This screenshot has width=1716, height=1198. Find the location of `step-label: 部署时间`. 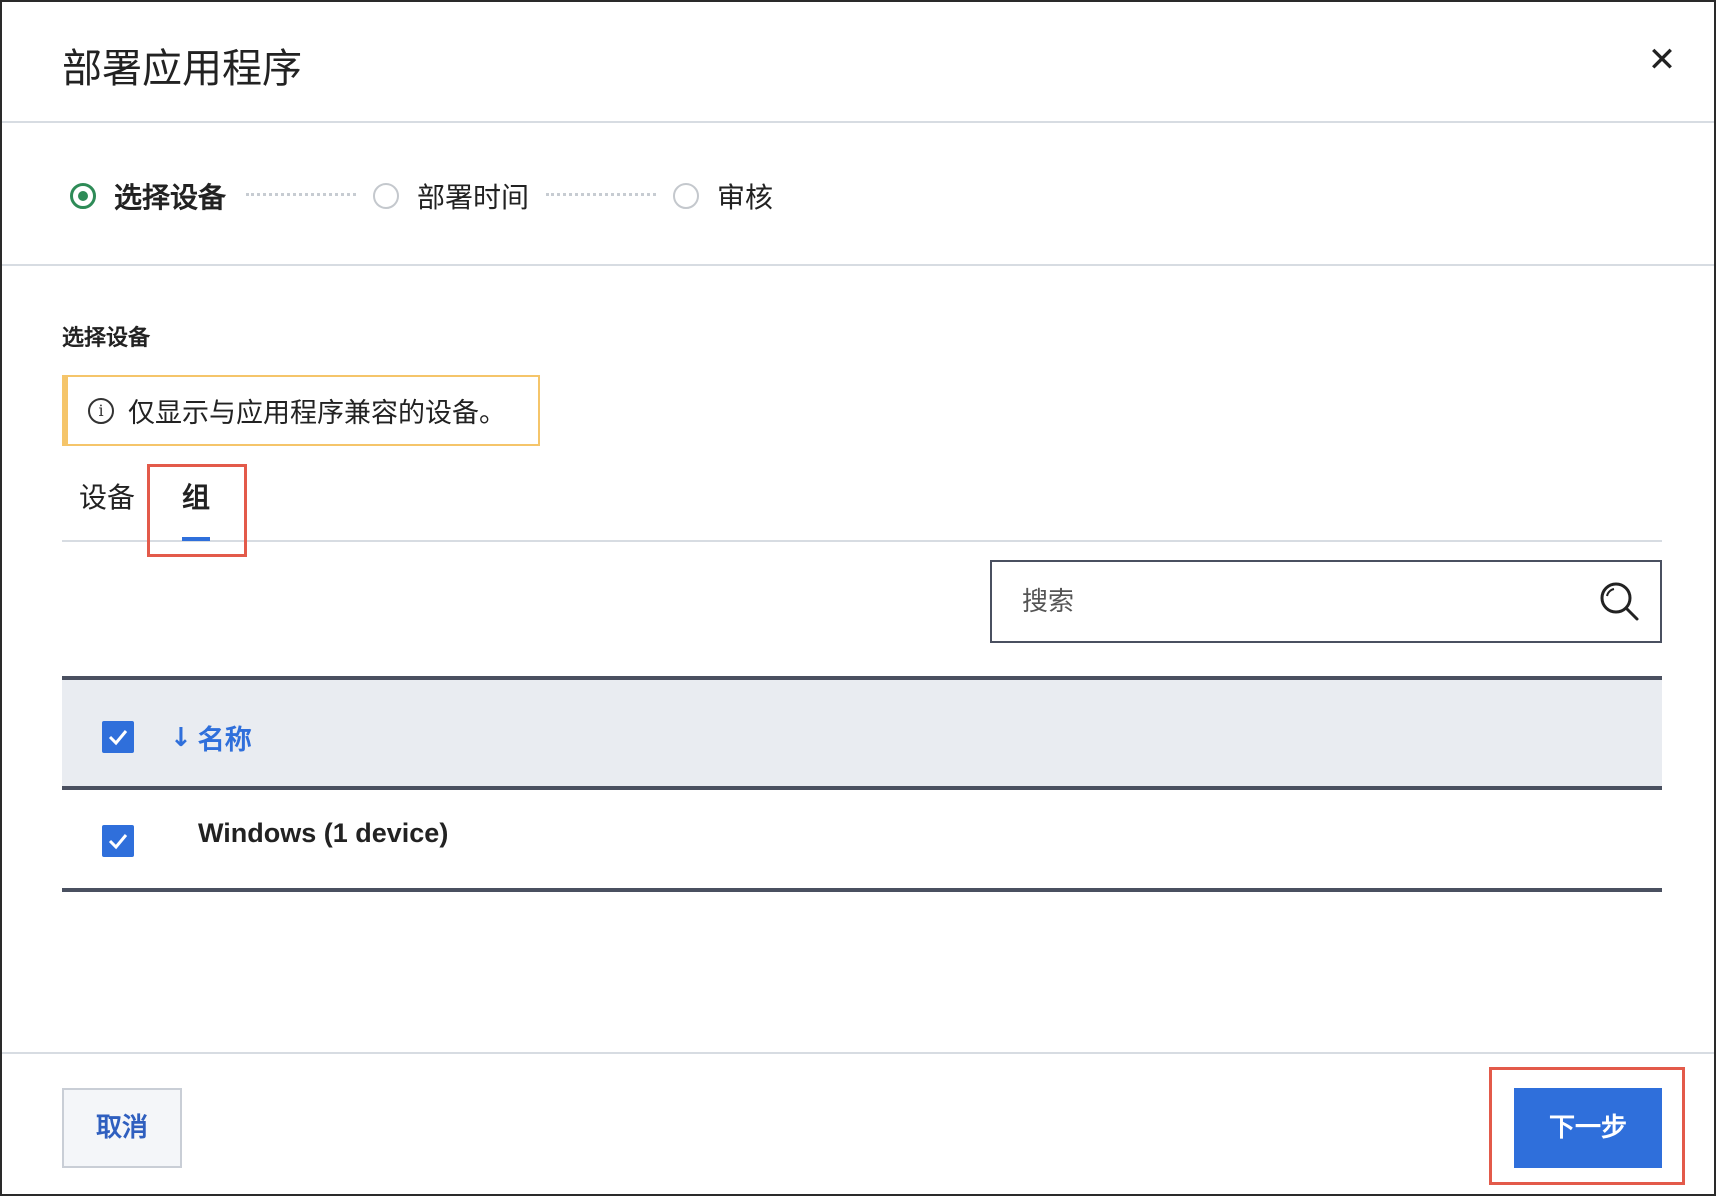

step-label: 部署时间 is located at coordinates (473, 197).